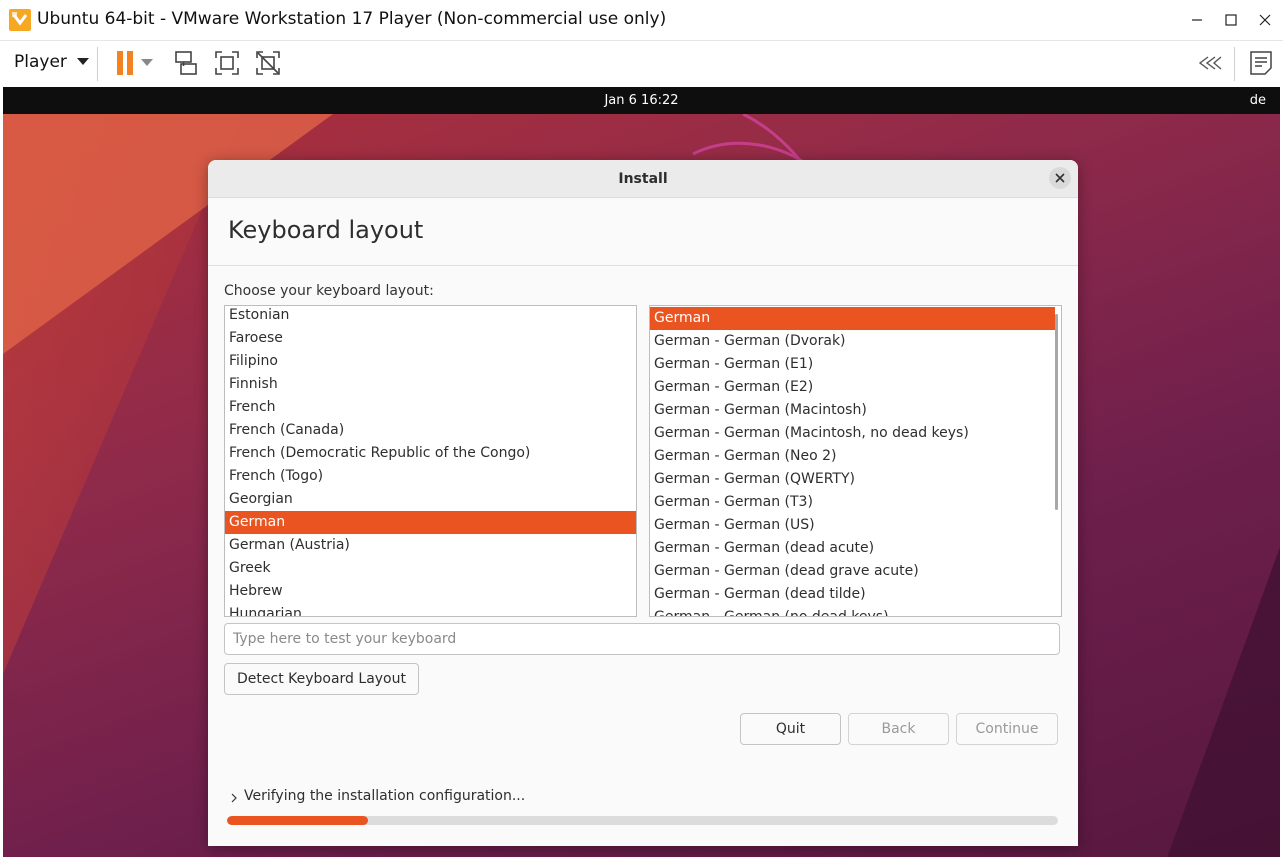 This screenshot has width=1283, height=859. I want to click on back-button: Back, so click(898, 729).